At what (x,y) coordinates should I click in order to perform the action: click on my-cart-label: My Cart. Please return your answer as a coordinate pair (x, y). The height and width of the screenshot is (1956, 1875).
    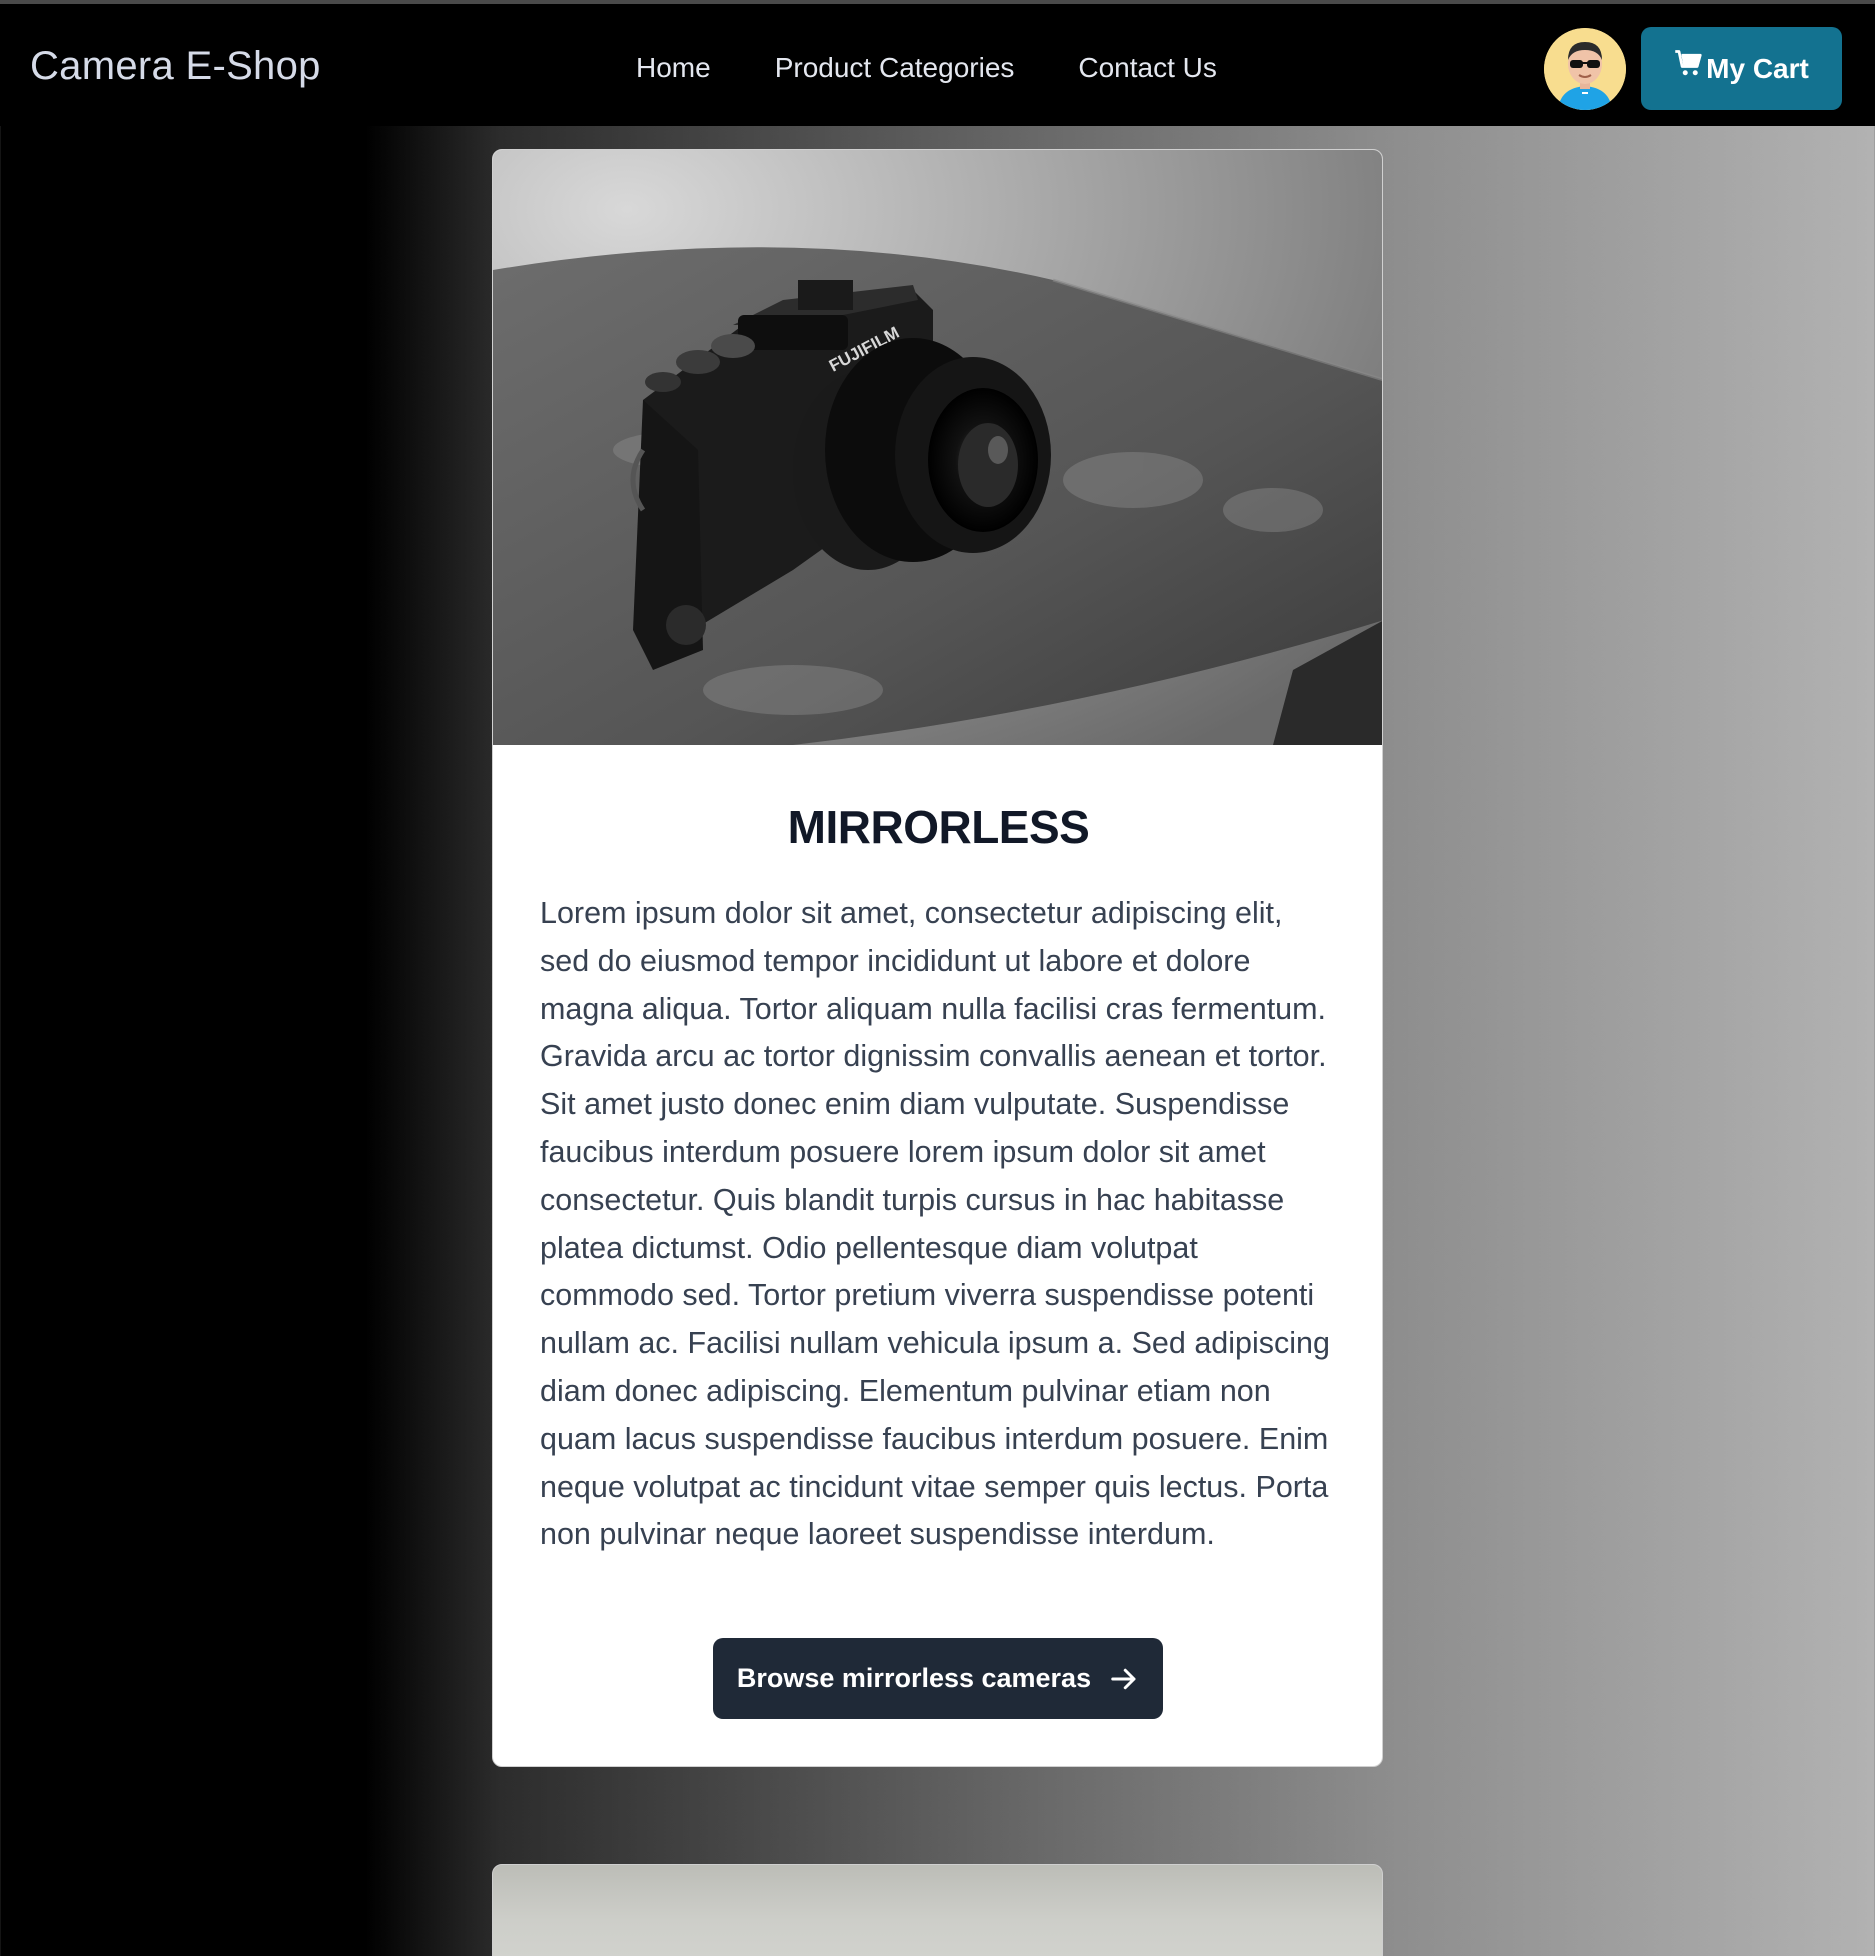
    Looking at the image, I should click on (1757, 68).